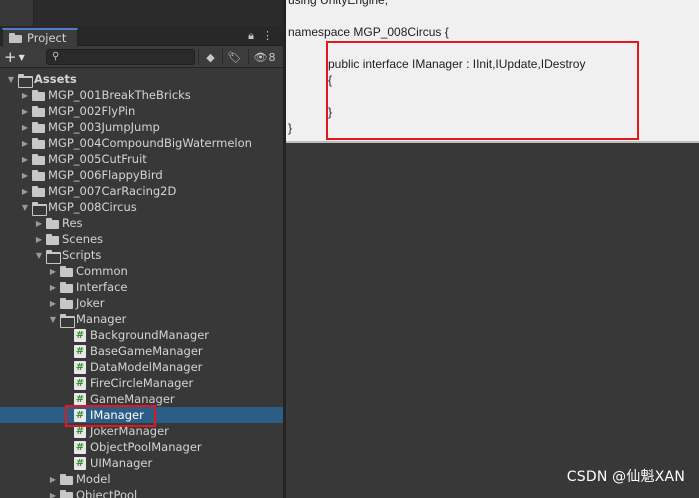  I want to click on tree-item-label: GameManager, so click(132, 399).